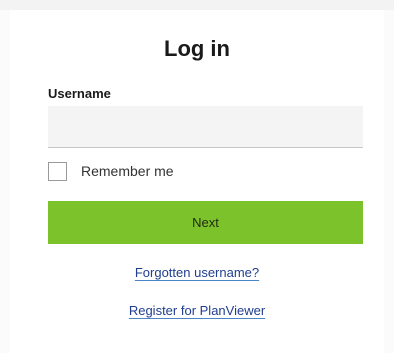 The height and width of the screenshot is (353, 394). I want to click on username-input, so click(205, 127).